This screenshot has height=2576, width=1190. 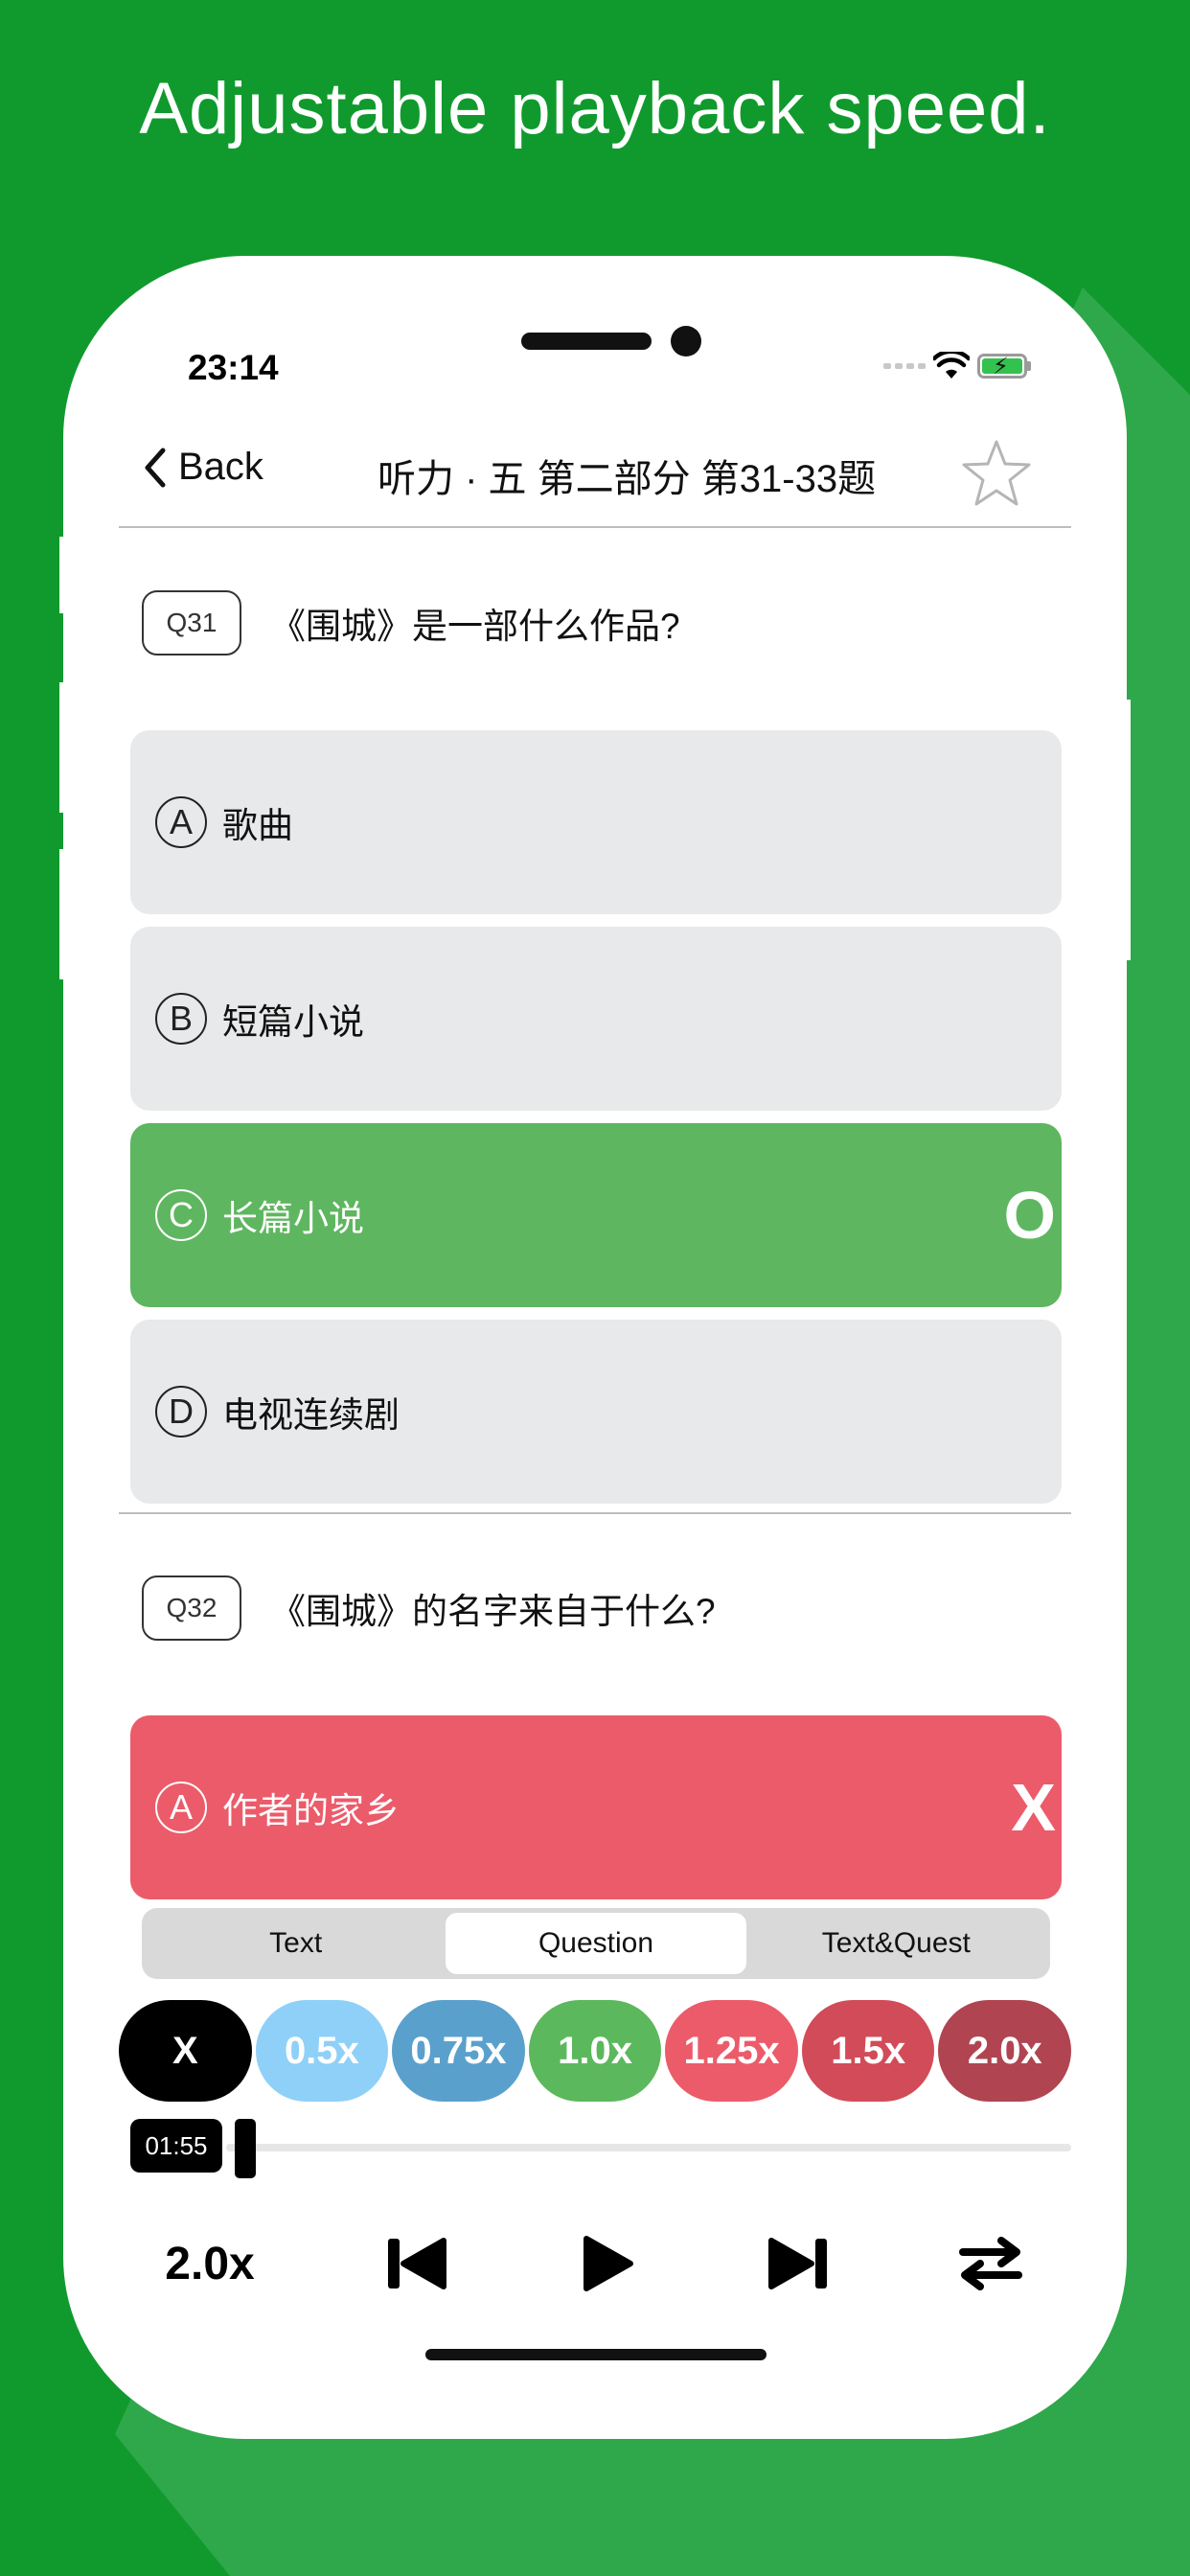 I want to click on speaker-grille, so click(x=587, y=341).